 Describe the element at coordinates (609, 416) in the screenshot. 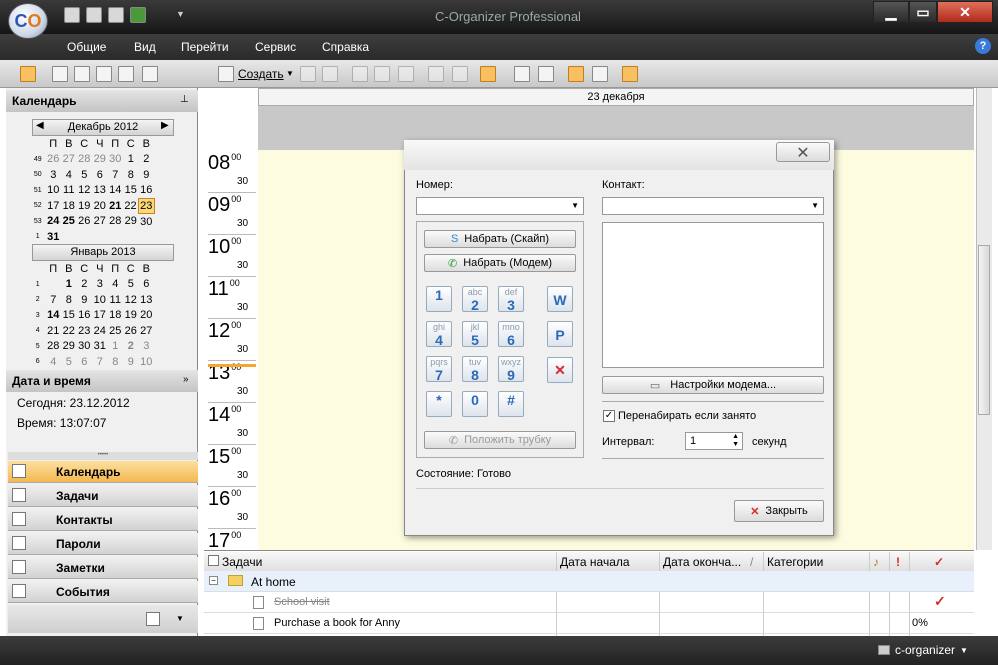

I see `redial-checkbox: ✓` at that location.